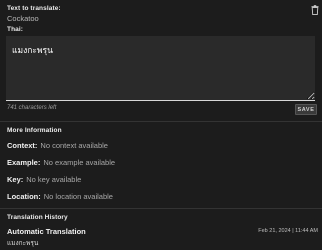  Describe the element at coordinates (74, 145) in the screenshot. I see `info-value: No context available` at that location.